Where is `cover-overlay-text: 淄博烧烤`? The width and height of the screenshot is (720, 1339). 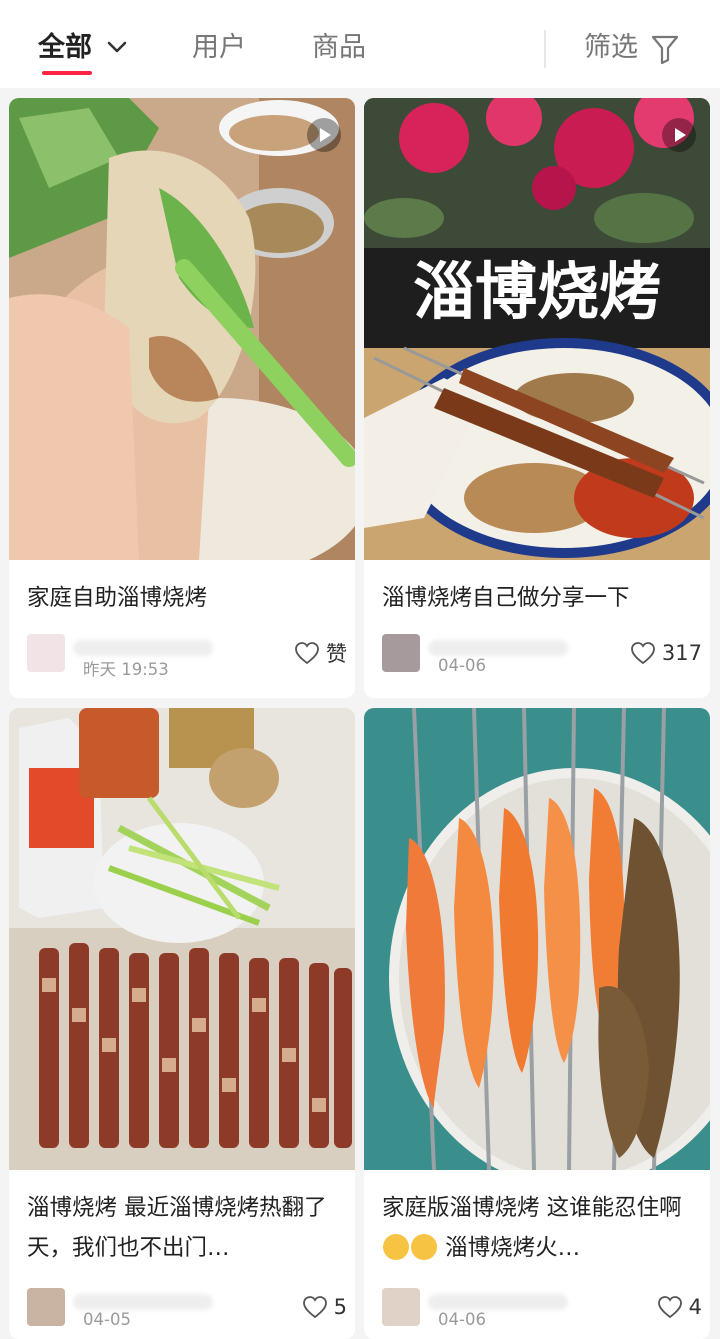
cover-overlay-text: 淄博烧烤 is located at coordinates (537, 291).